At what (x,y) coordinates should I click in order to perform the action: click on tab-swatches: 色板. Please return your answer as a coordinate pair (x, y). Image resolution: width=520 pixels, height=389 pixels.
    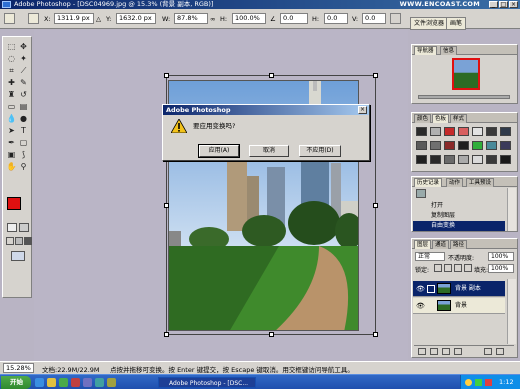
    Looking at the image, I should click on (441, 118).